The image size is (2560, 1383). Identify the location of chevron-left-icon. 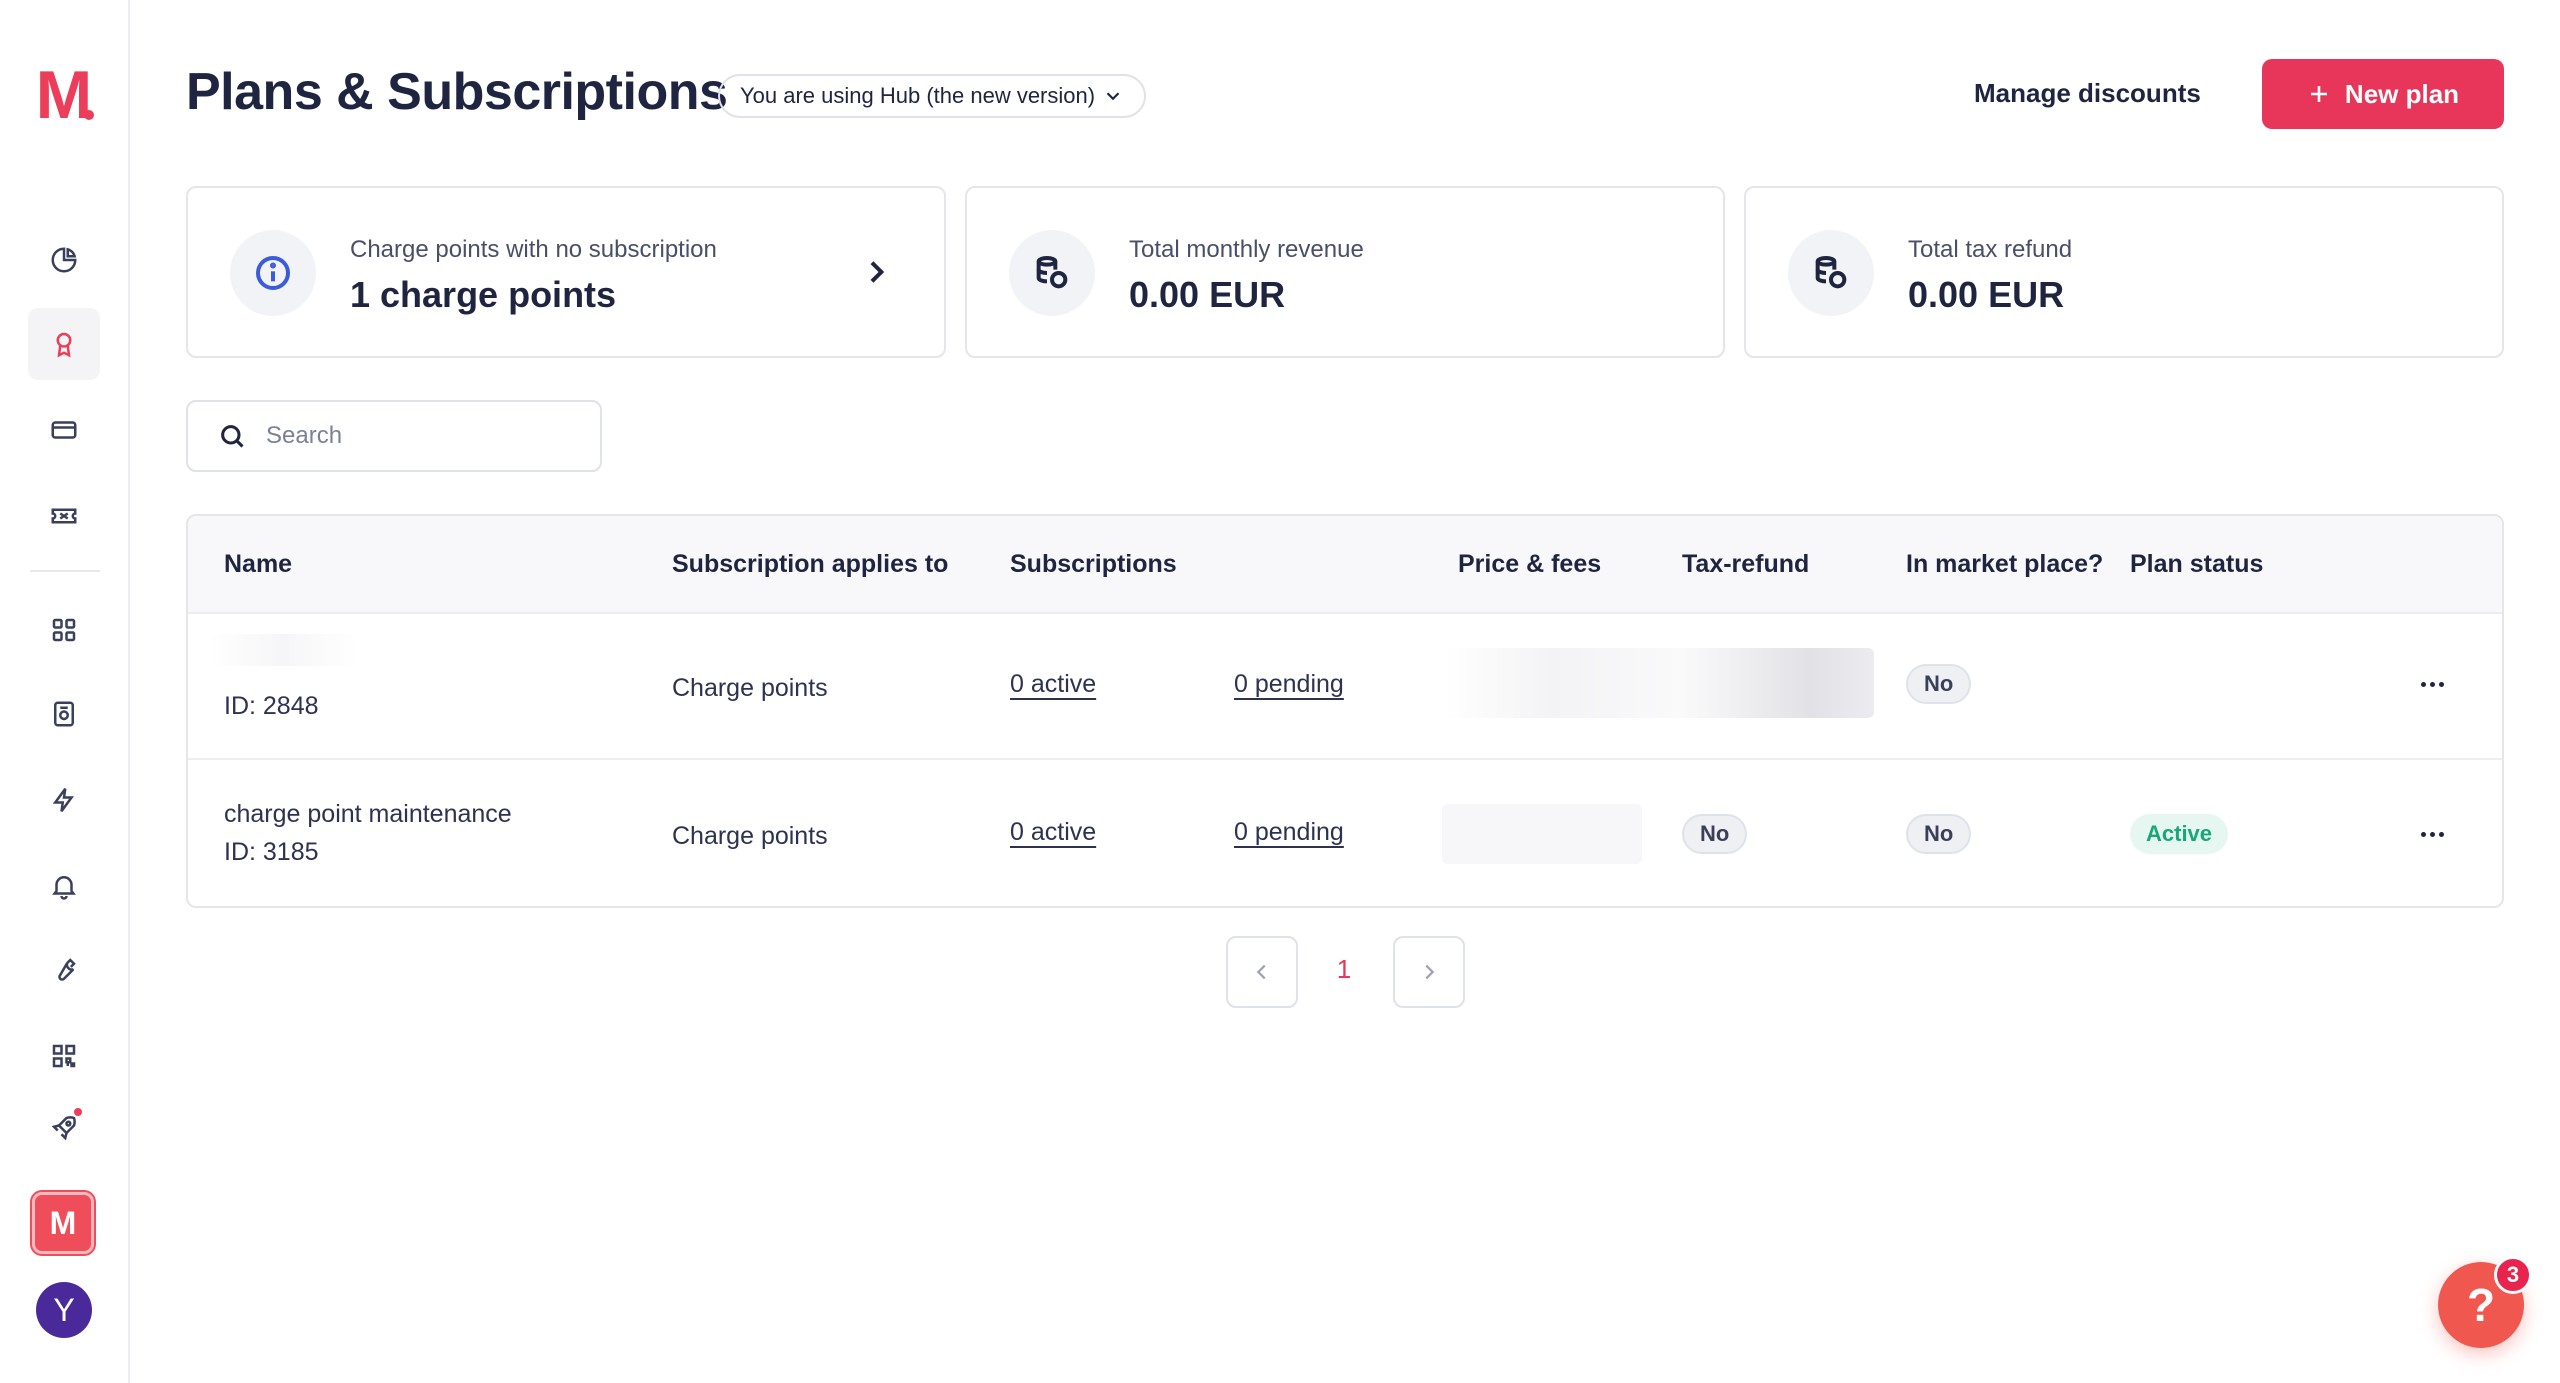
(1261, 972).